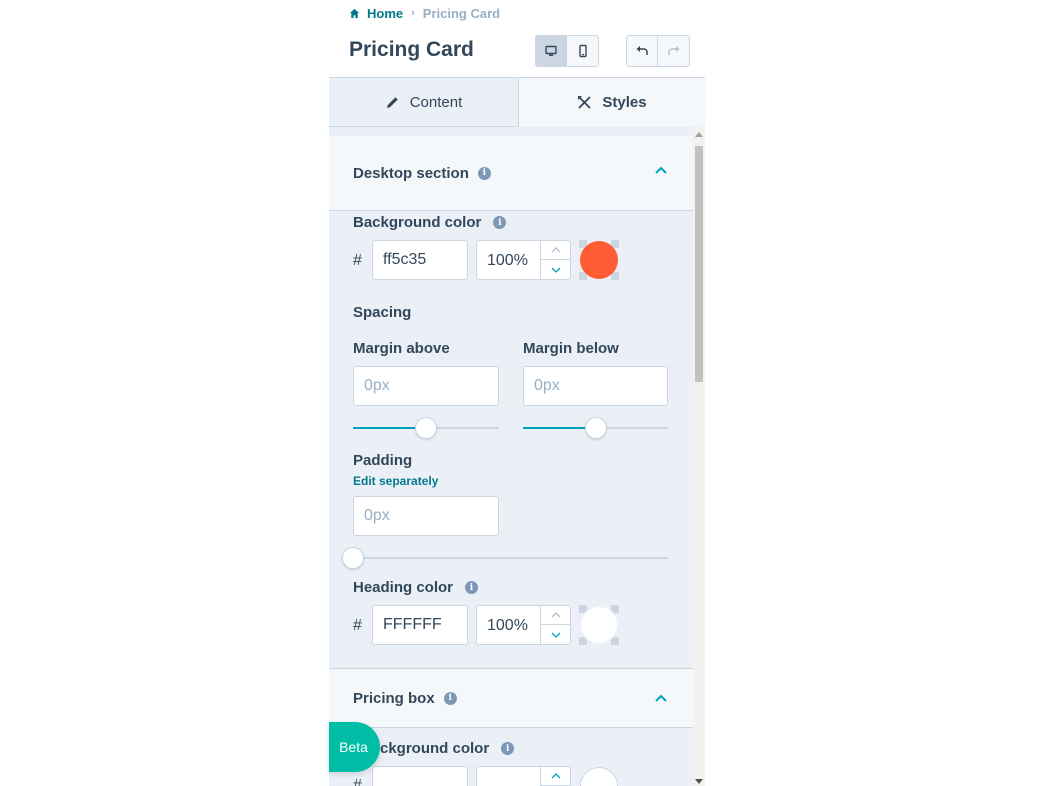 Image resolution: width=1048 pixels, height=786 pixels. I want to click on padding-slider, so click(505, 558).